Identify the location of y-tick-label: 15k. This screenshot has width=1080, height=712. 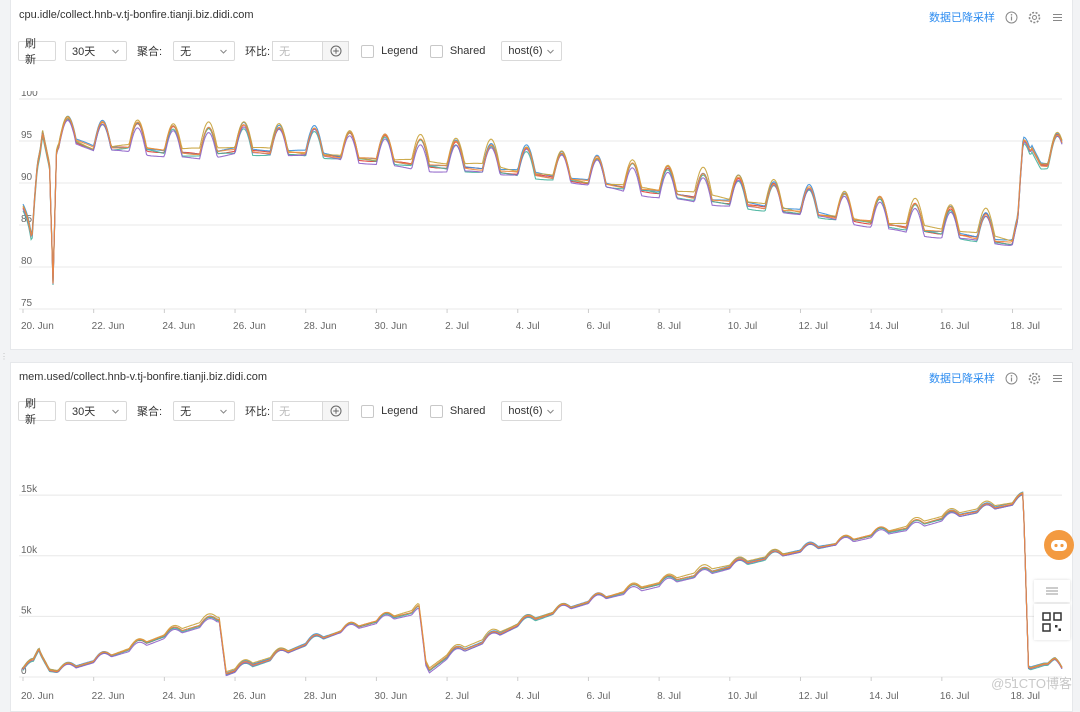
(29, 489).